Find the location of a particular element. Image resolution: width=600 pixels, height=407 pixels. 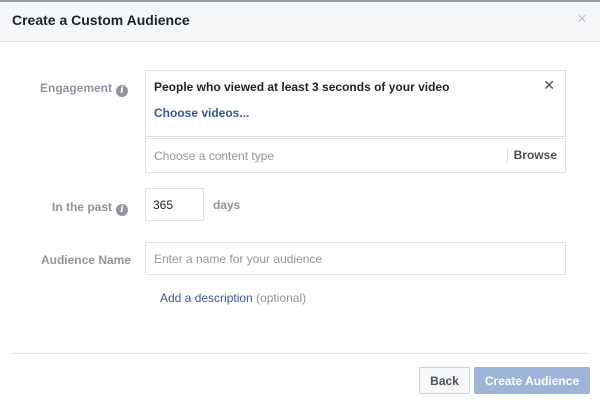

retention-days-input is located at coordinates (174, 204).